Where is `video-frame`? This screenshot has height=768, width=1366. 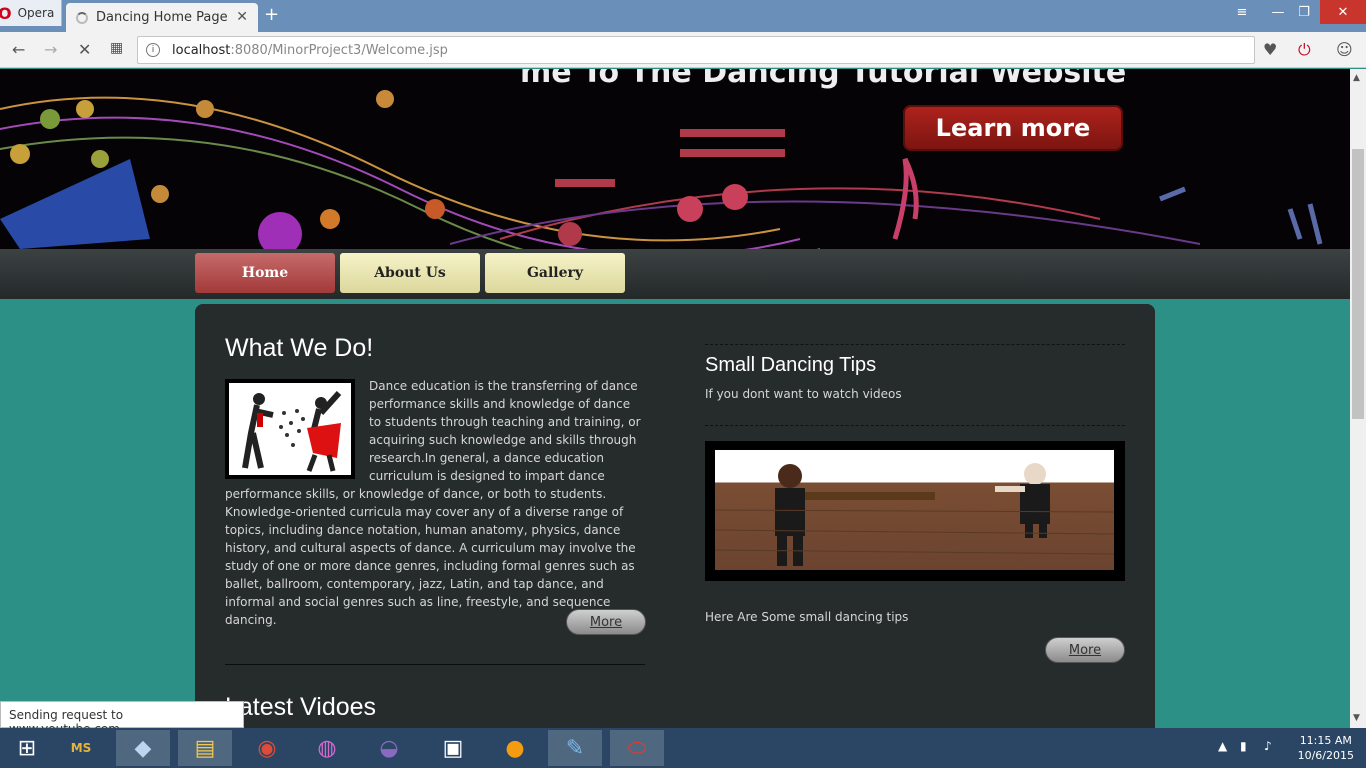 video-frame is located at coordinates (914, 510).